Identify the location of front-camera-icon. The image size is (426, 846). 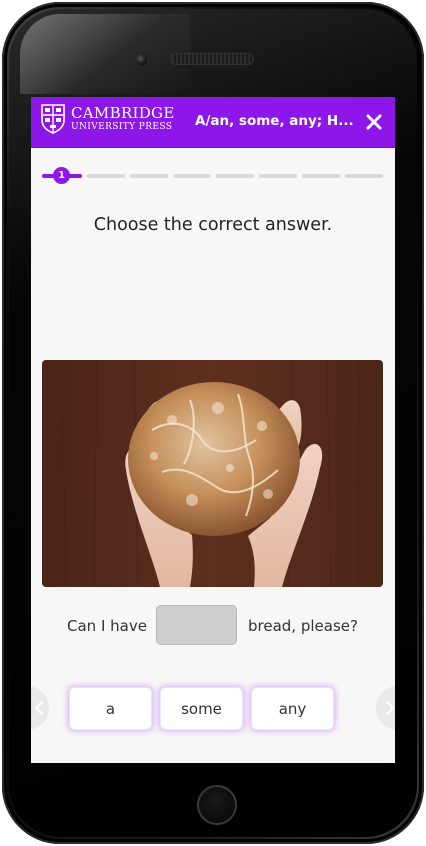
(141, 59).